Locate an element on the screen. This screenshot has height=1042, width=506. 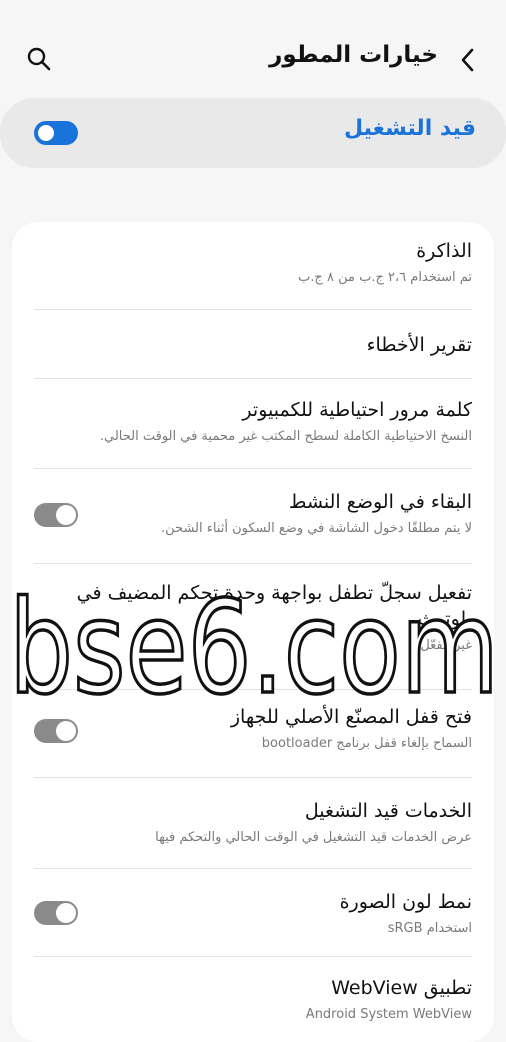
master-switch-toggle is located at coordinates (56, 133).